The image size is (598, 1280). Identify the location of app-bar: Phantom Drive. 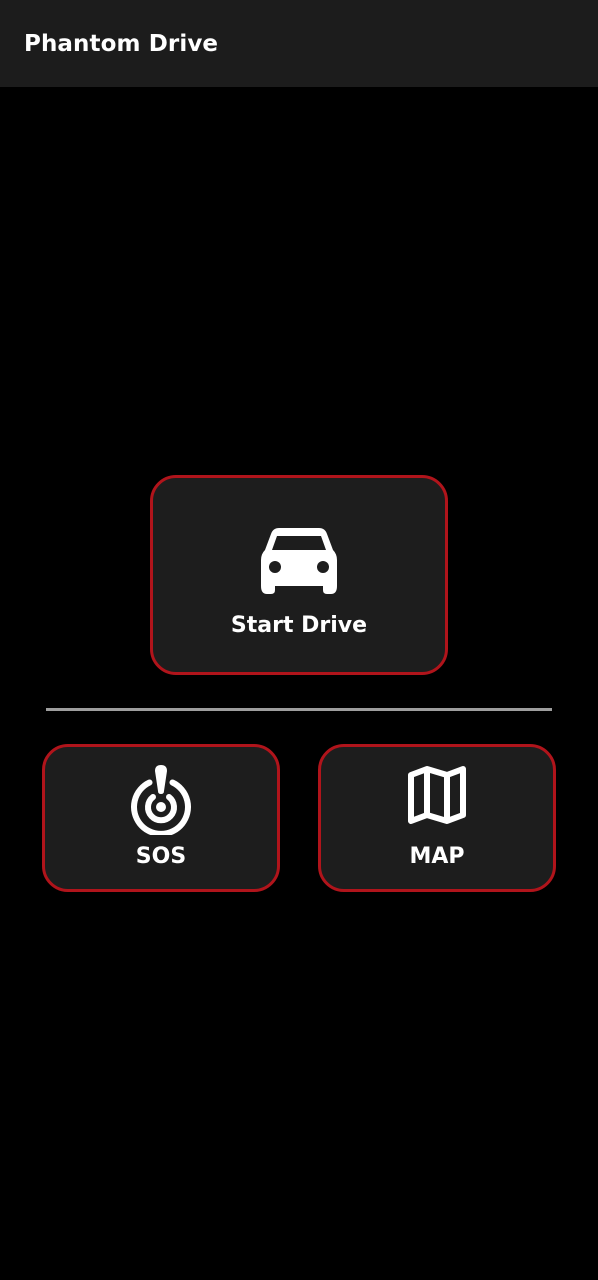
(299, 43).